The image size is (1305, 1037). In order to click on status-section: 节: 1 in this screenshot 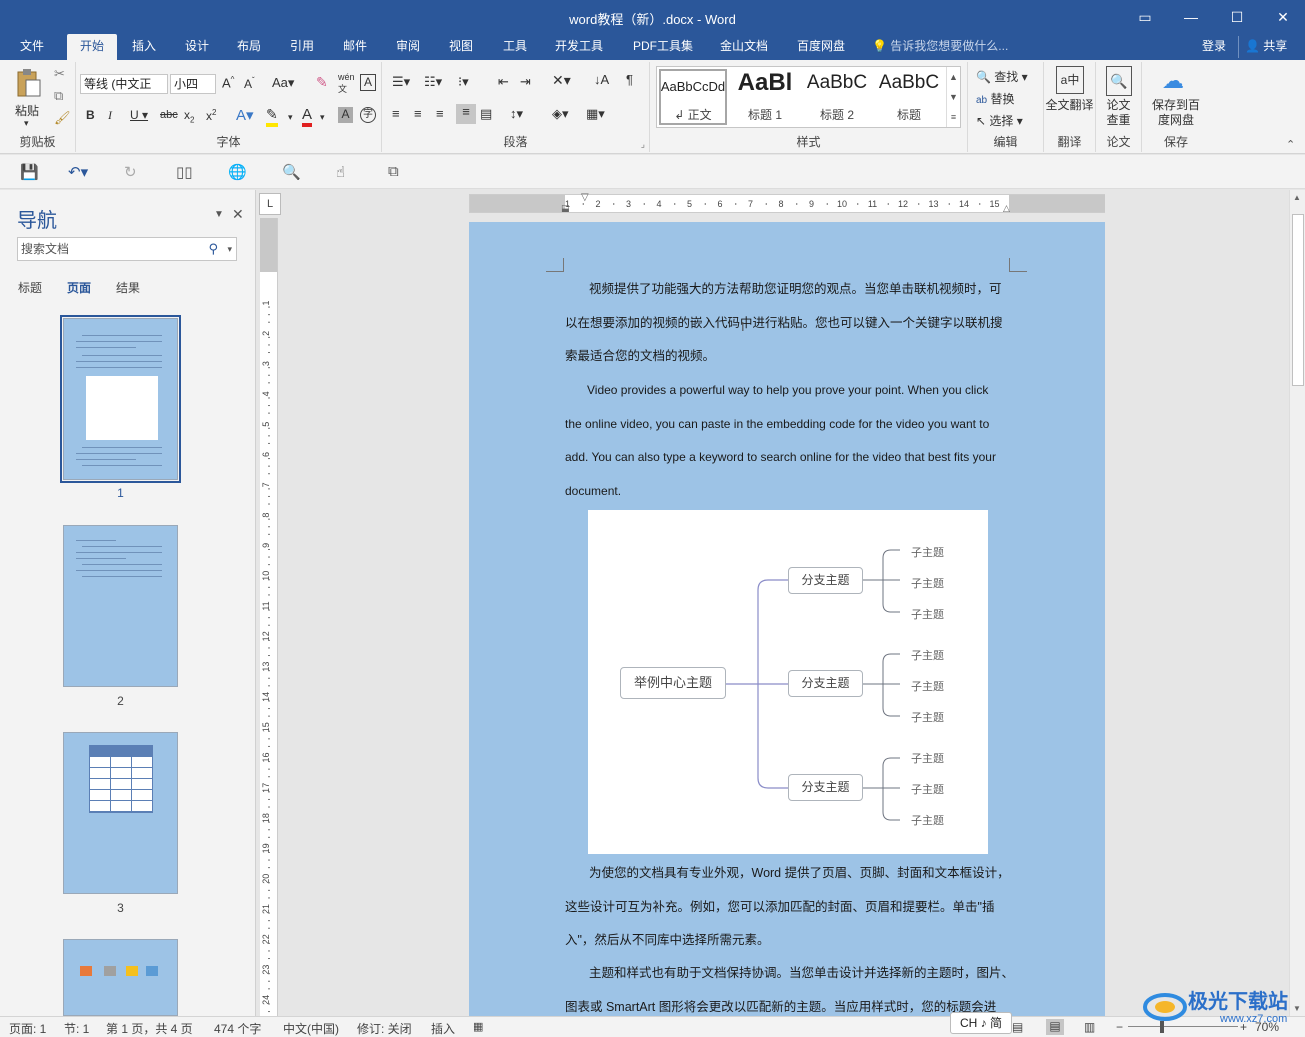, I will do `click(76, 1028)`.